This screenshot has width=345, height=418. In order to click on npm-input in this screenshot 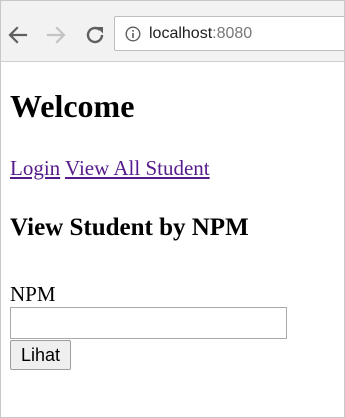, I will do `click(148, 323)`.